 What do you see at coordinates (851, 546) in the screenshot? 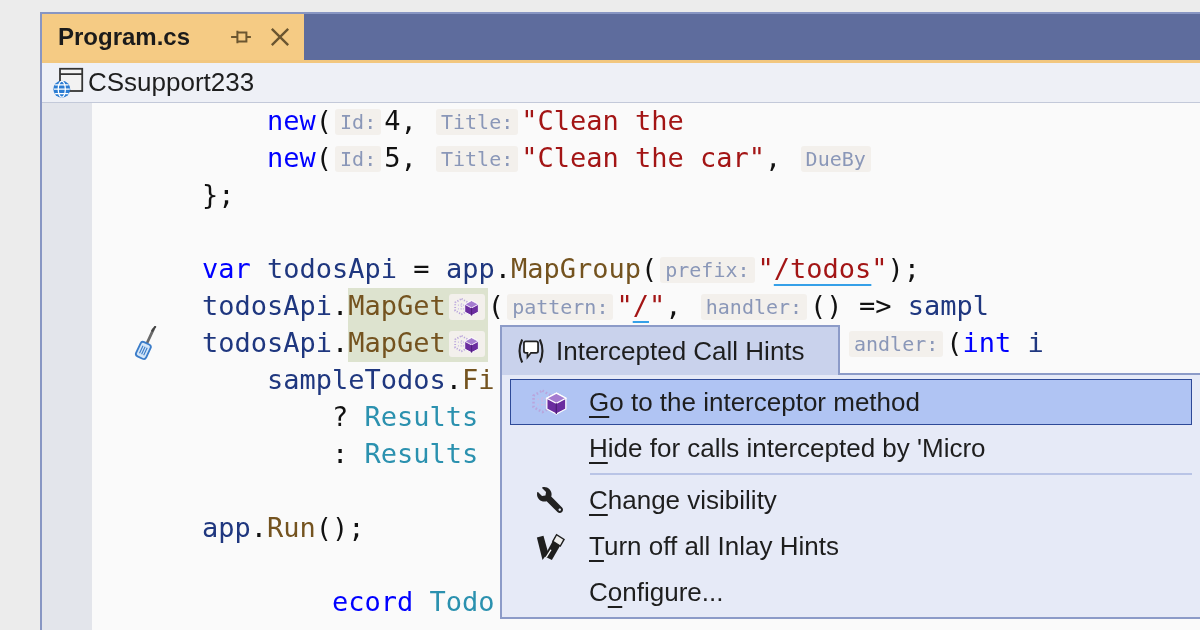
I see `menu-item: Turn off all Inlay Hints` at bounding box center [851, 546].